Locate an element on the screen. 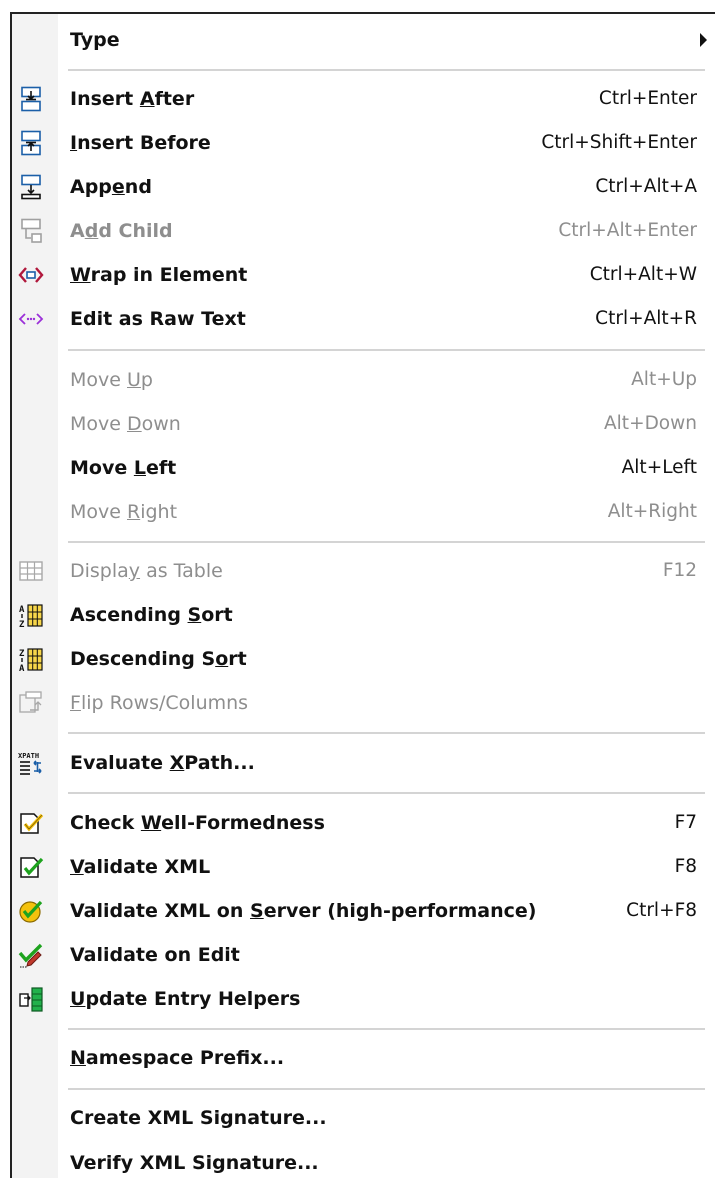  menu-item-update-entry-helpers: Update Entry Helpers is located at coordinates (363, 999).